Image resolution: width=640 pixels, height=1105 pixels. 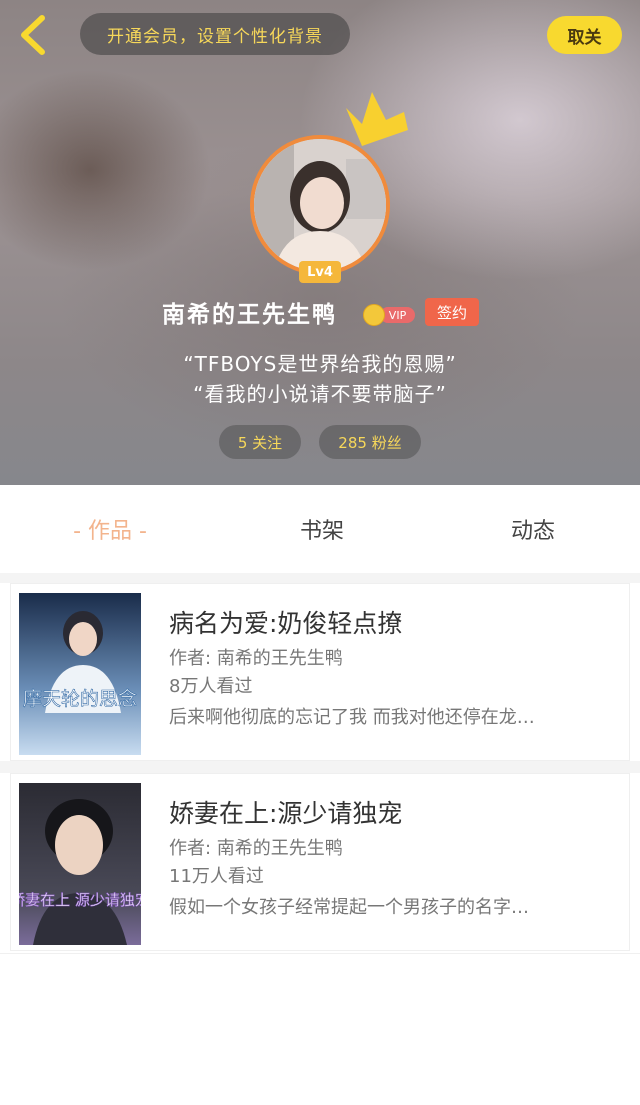 I want to click on book-views: 8万人看过, so click(x=211, y=686).